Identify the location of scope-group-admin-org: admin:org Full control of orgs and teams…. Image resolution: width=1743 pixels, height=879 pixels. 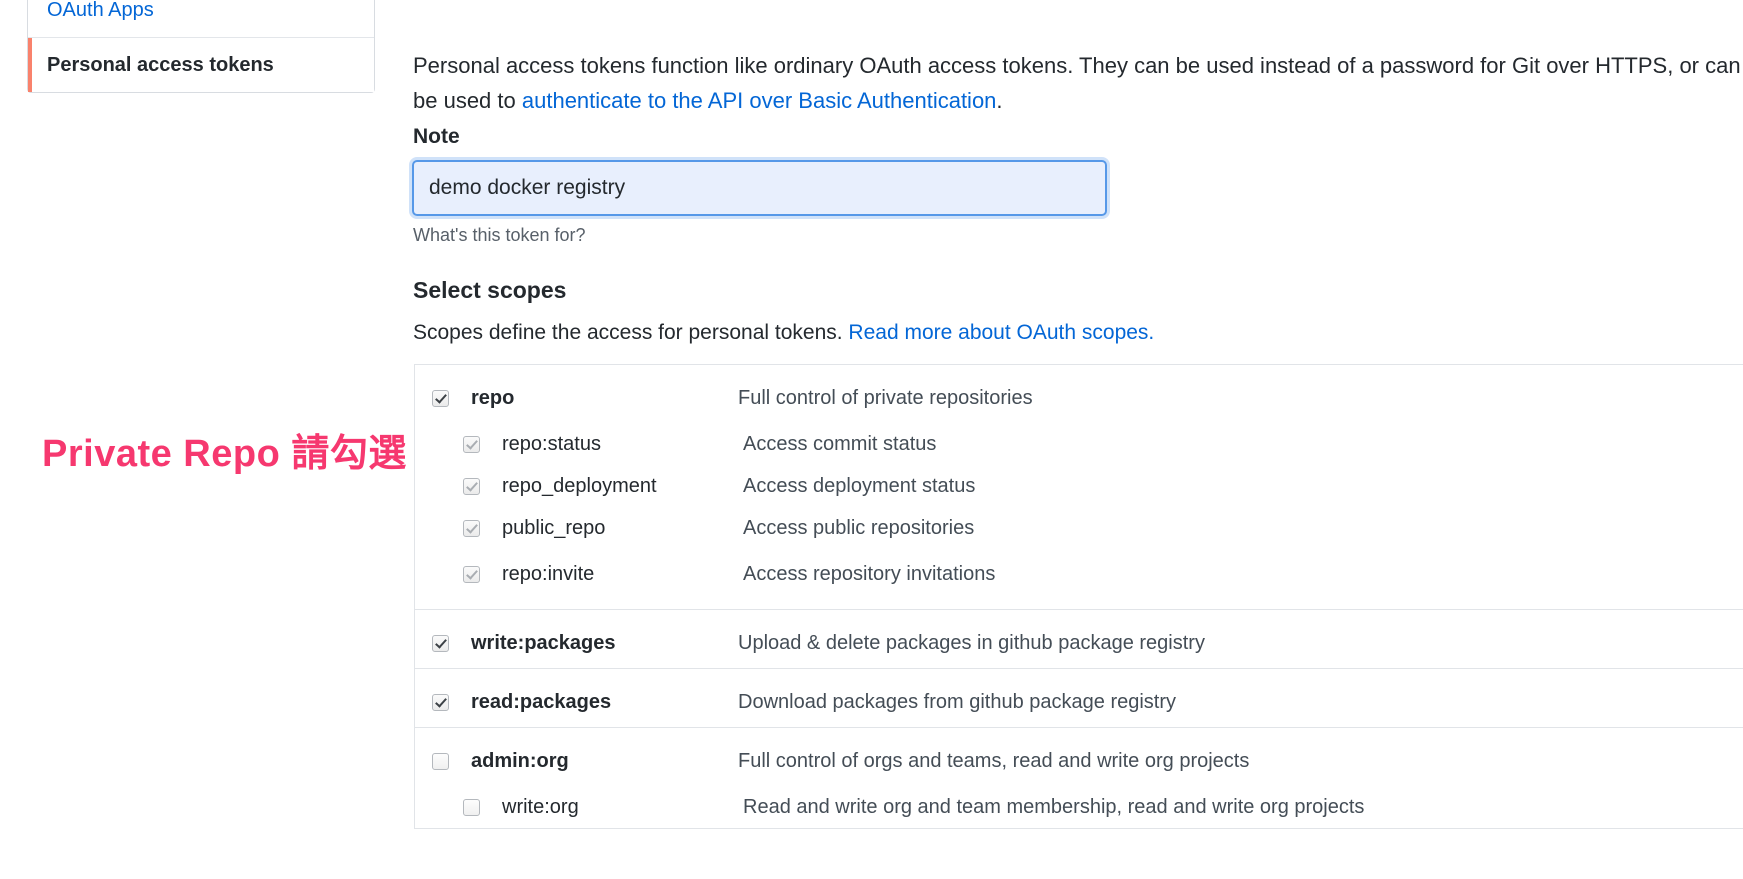
(1079, 778).